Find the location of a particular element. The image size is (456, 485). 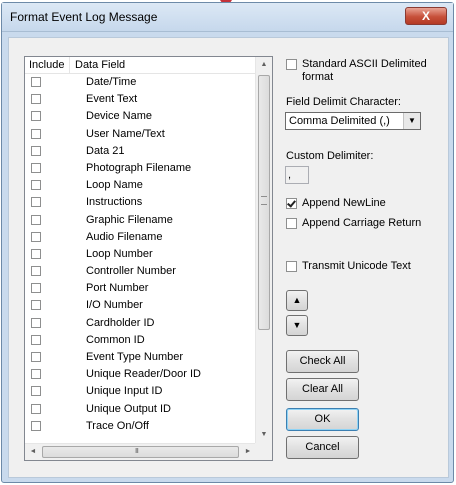

list-item: I/O Number is located at coordinates (140, 305).